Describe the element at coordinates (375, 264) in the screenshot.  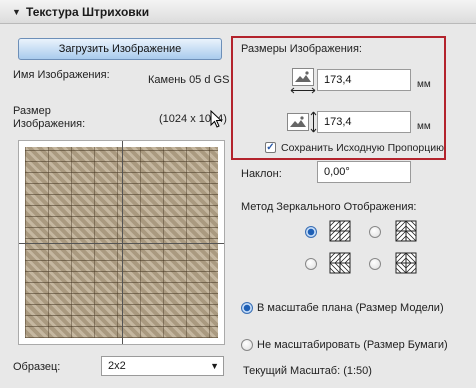
I see `mirror-both-radio` at that location.